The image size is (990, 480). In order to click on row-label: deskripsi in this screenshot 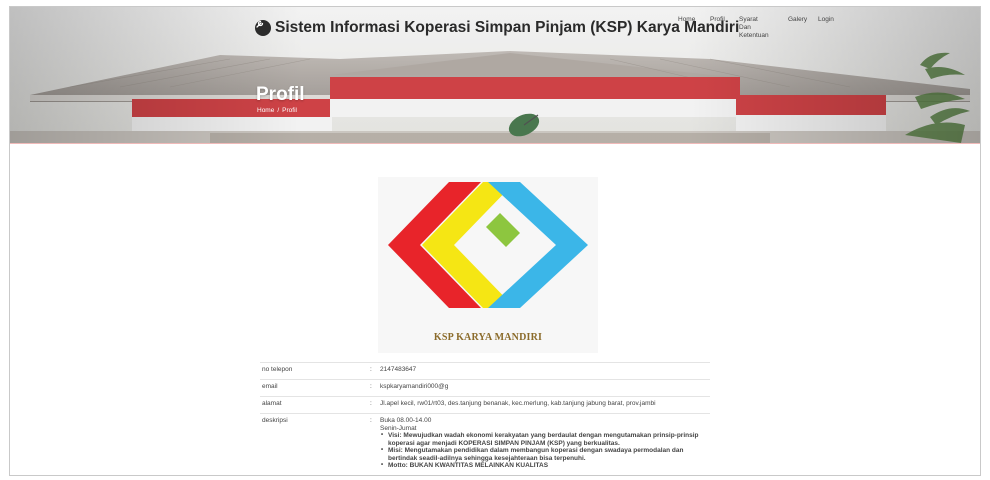, I will do `click(275, 420)`.